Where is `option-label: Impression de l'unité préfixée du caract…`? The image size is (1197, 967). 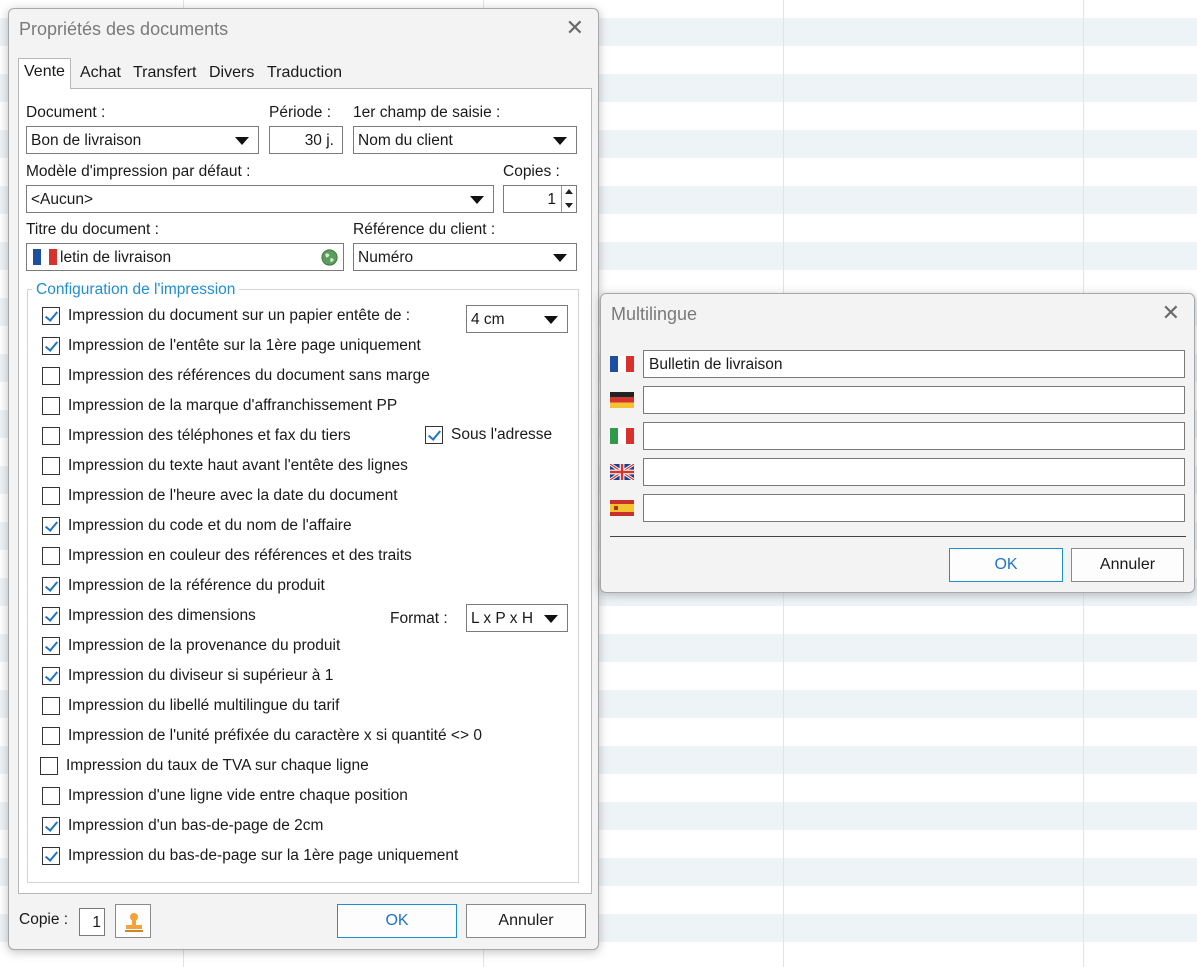
option-label: Impression de l'unité préfixée du caract… is located at coordinates (275, 735).